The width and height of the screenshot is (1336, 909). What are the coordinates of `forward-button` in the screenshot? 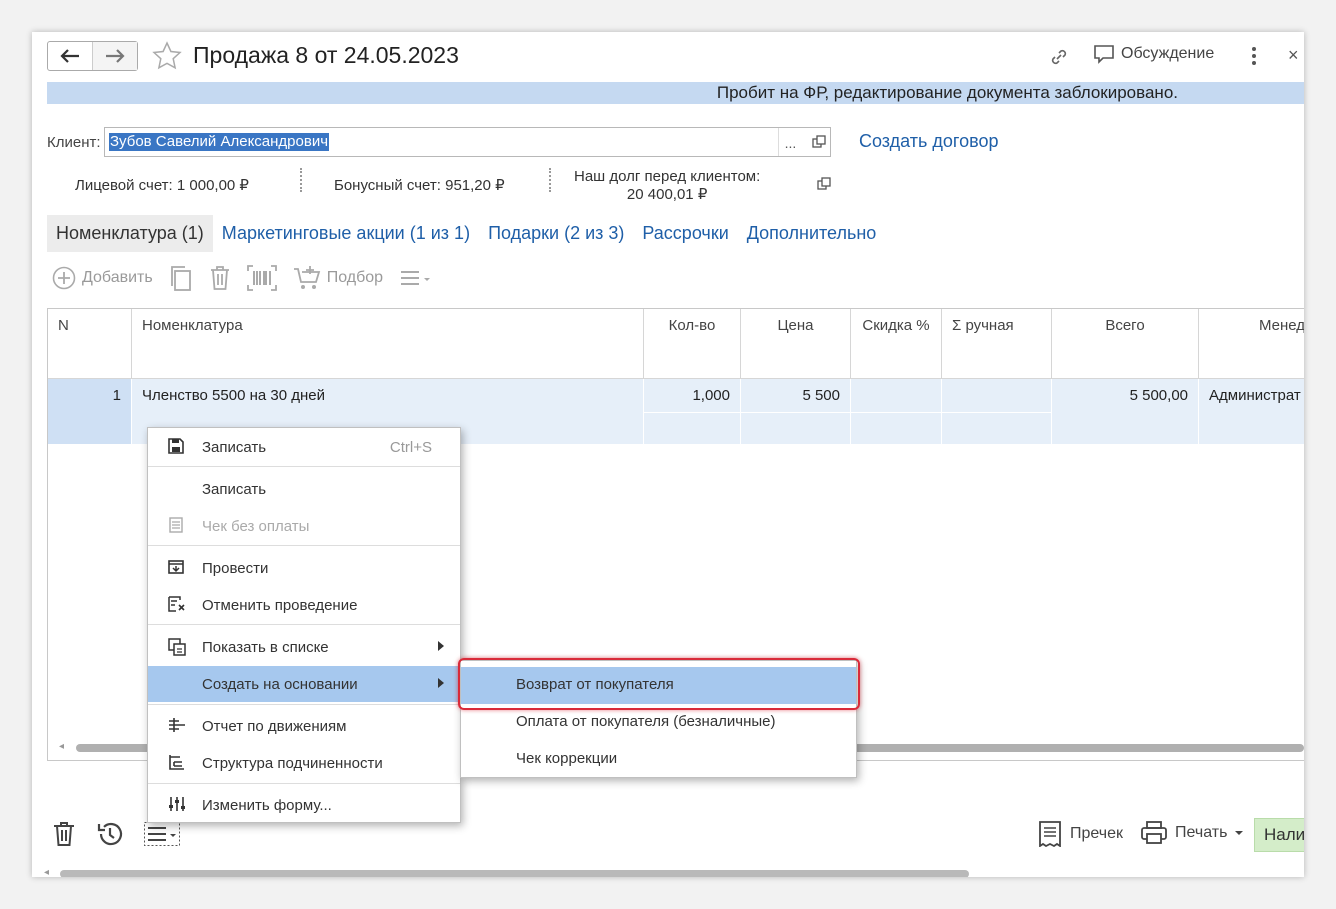 It's located at (114, 56).